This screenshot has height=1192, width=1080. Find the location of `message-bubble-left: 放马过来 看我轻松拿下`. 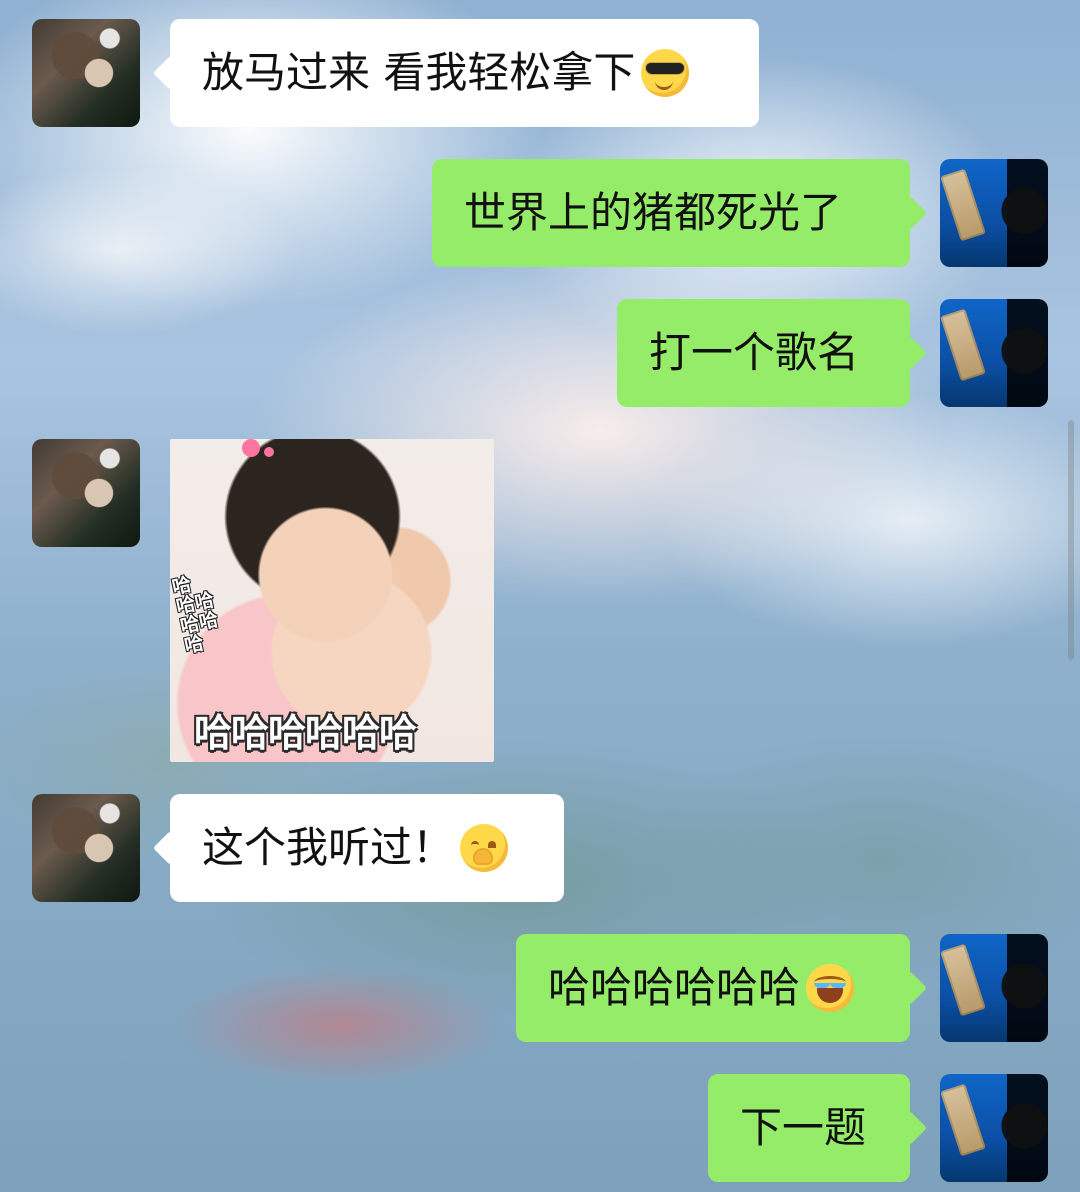

message-bubble-left: 放马过来 看我轻松拿下 is located at coordinates (464, 73).